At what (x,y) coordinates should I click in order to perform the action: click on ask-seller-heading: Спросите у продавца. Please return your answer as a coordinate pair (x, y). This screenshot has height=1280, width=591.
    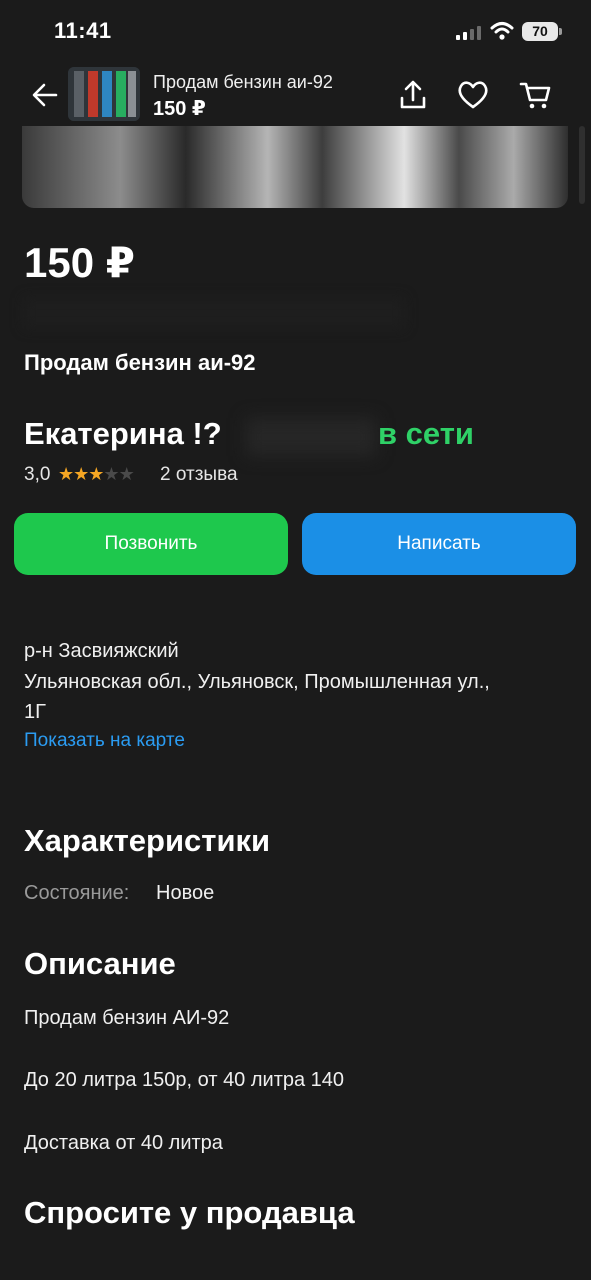
    Looking at the image, I should click on (189, 1212).